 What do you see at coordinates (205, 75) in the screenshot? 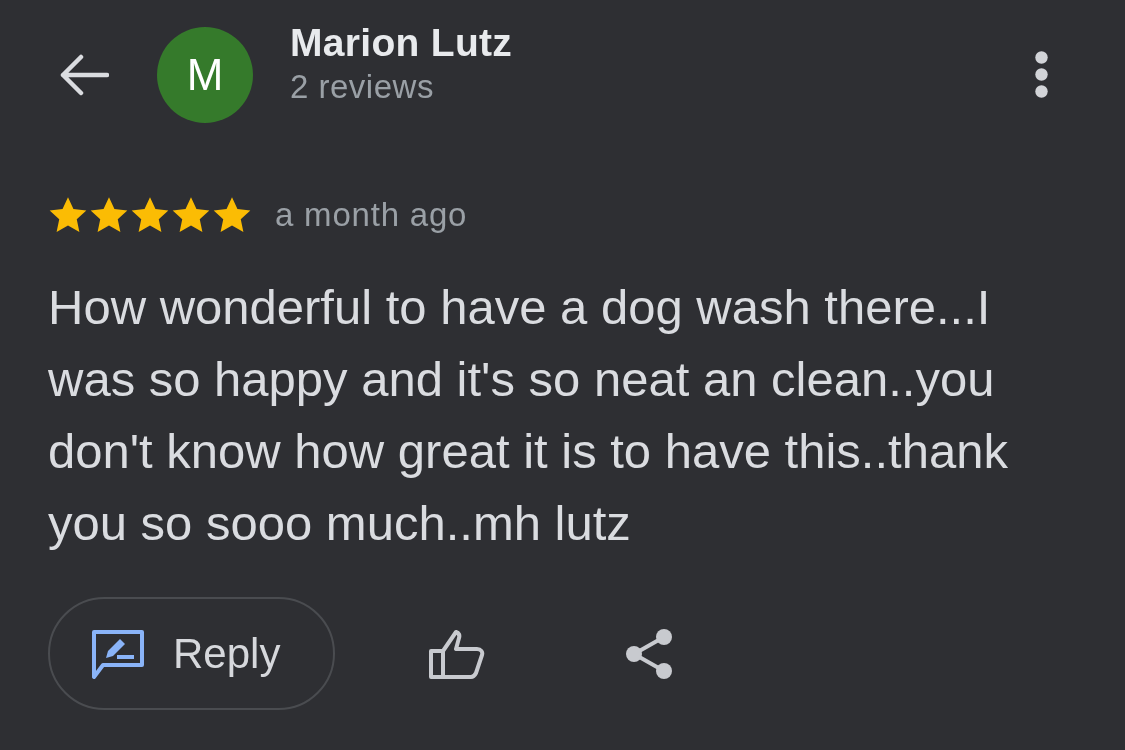
I see `avatar: M` at bounding box center [205, 75].